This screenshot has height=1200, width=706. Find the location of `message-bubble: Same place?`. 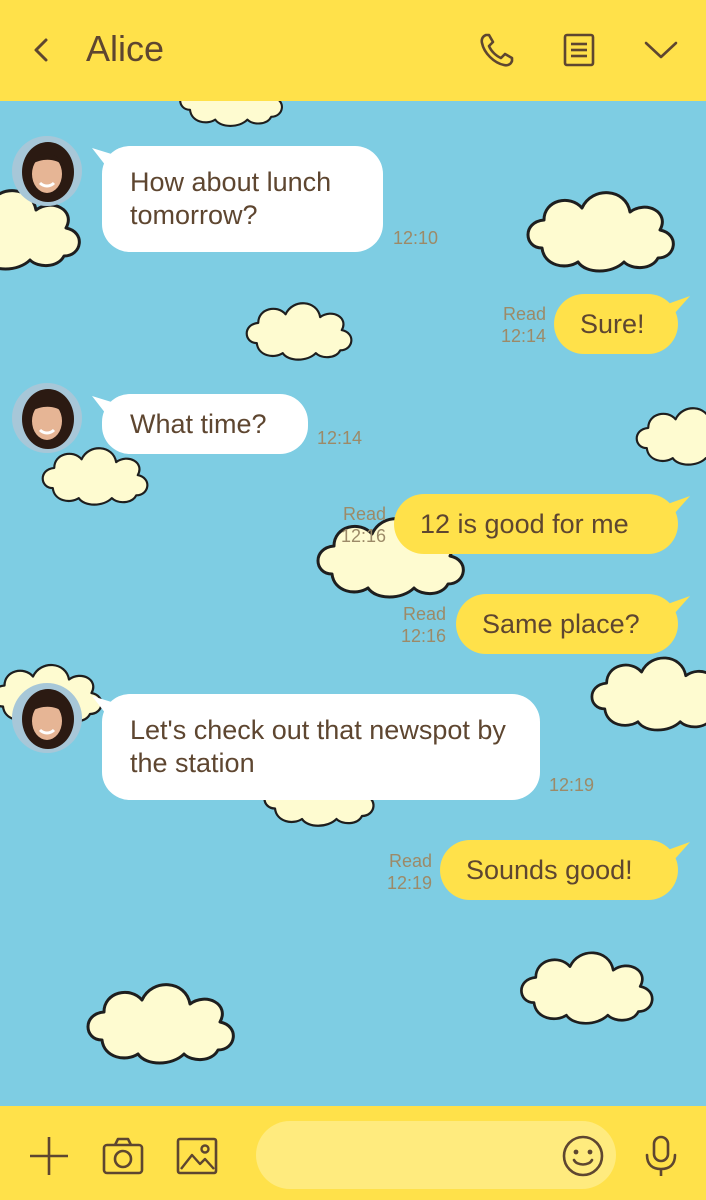

message-bubble: Same place? is located at coordinates (567, 624).